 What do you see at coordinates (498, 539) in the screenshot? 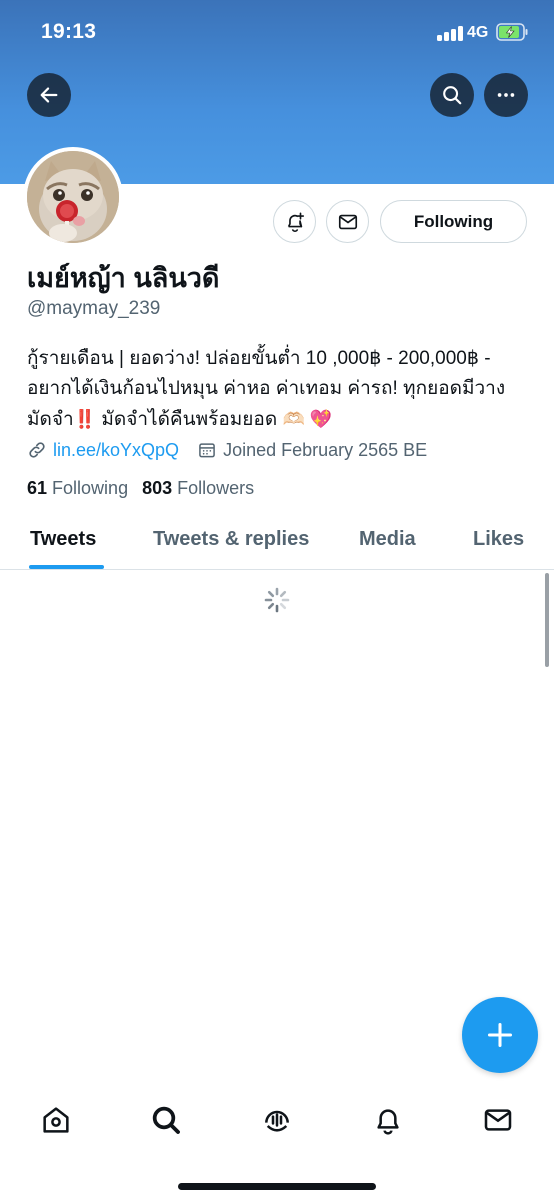
I see `tab-likes: Likes` at bounding box center [498, 539].